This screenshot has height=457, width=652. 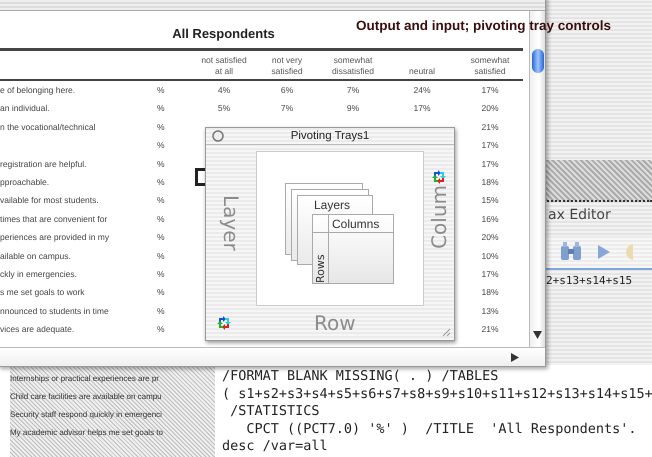 What do you see at coordinates (490, 66) in the screenshot?
I see `column-header: somewhat satisfied` at bounding box center [490, 66].